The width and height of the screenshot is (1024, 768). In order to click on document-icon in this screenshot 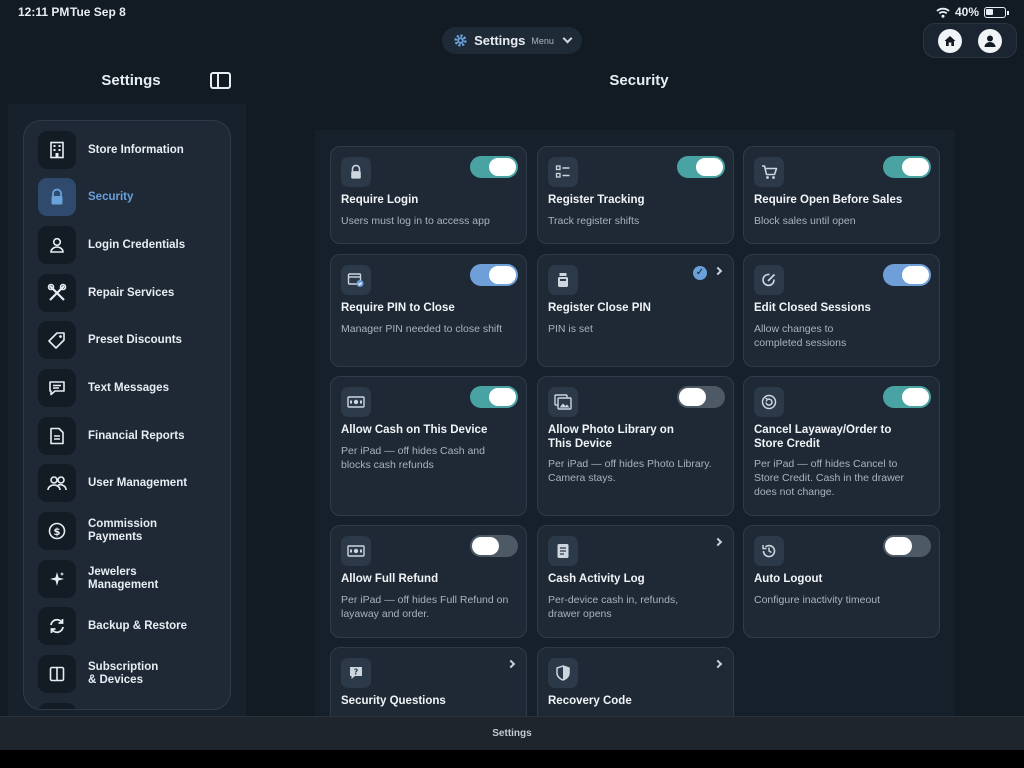, I will do `click(57, 436)`.